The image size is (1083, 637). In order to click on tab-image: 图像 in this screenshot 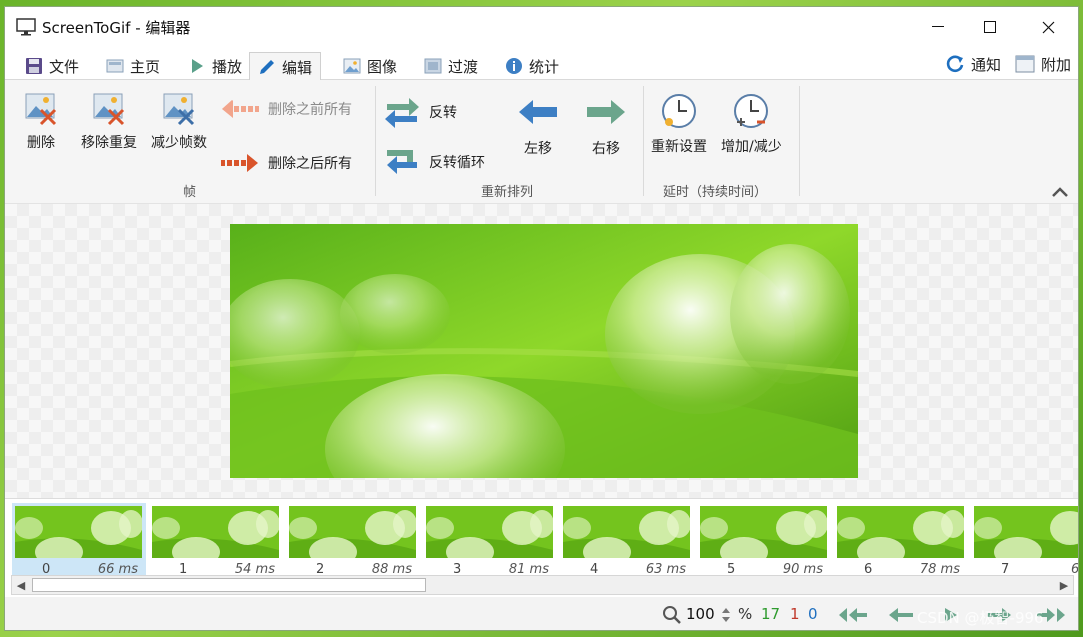, I will do `click(370, 66)`.